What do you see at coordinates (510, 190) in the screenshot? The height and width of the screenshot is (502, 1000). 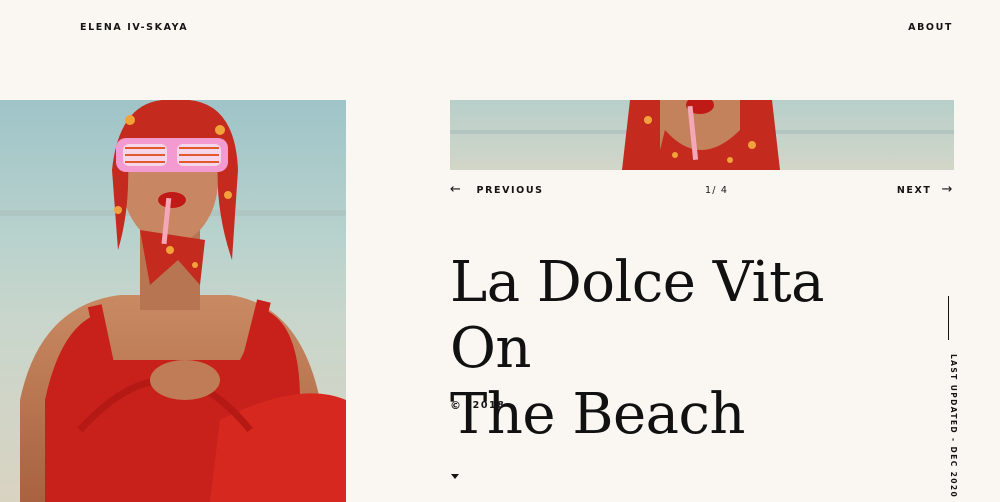 I see `previous-label: PREVIOUS` at bounding box center [510, 190].